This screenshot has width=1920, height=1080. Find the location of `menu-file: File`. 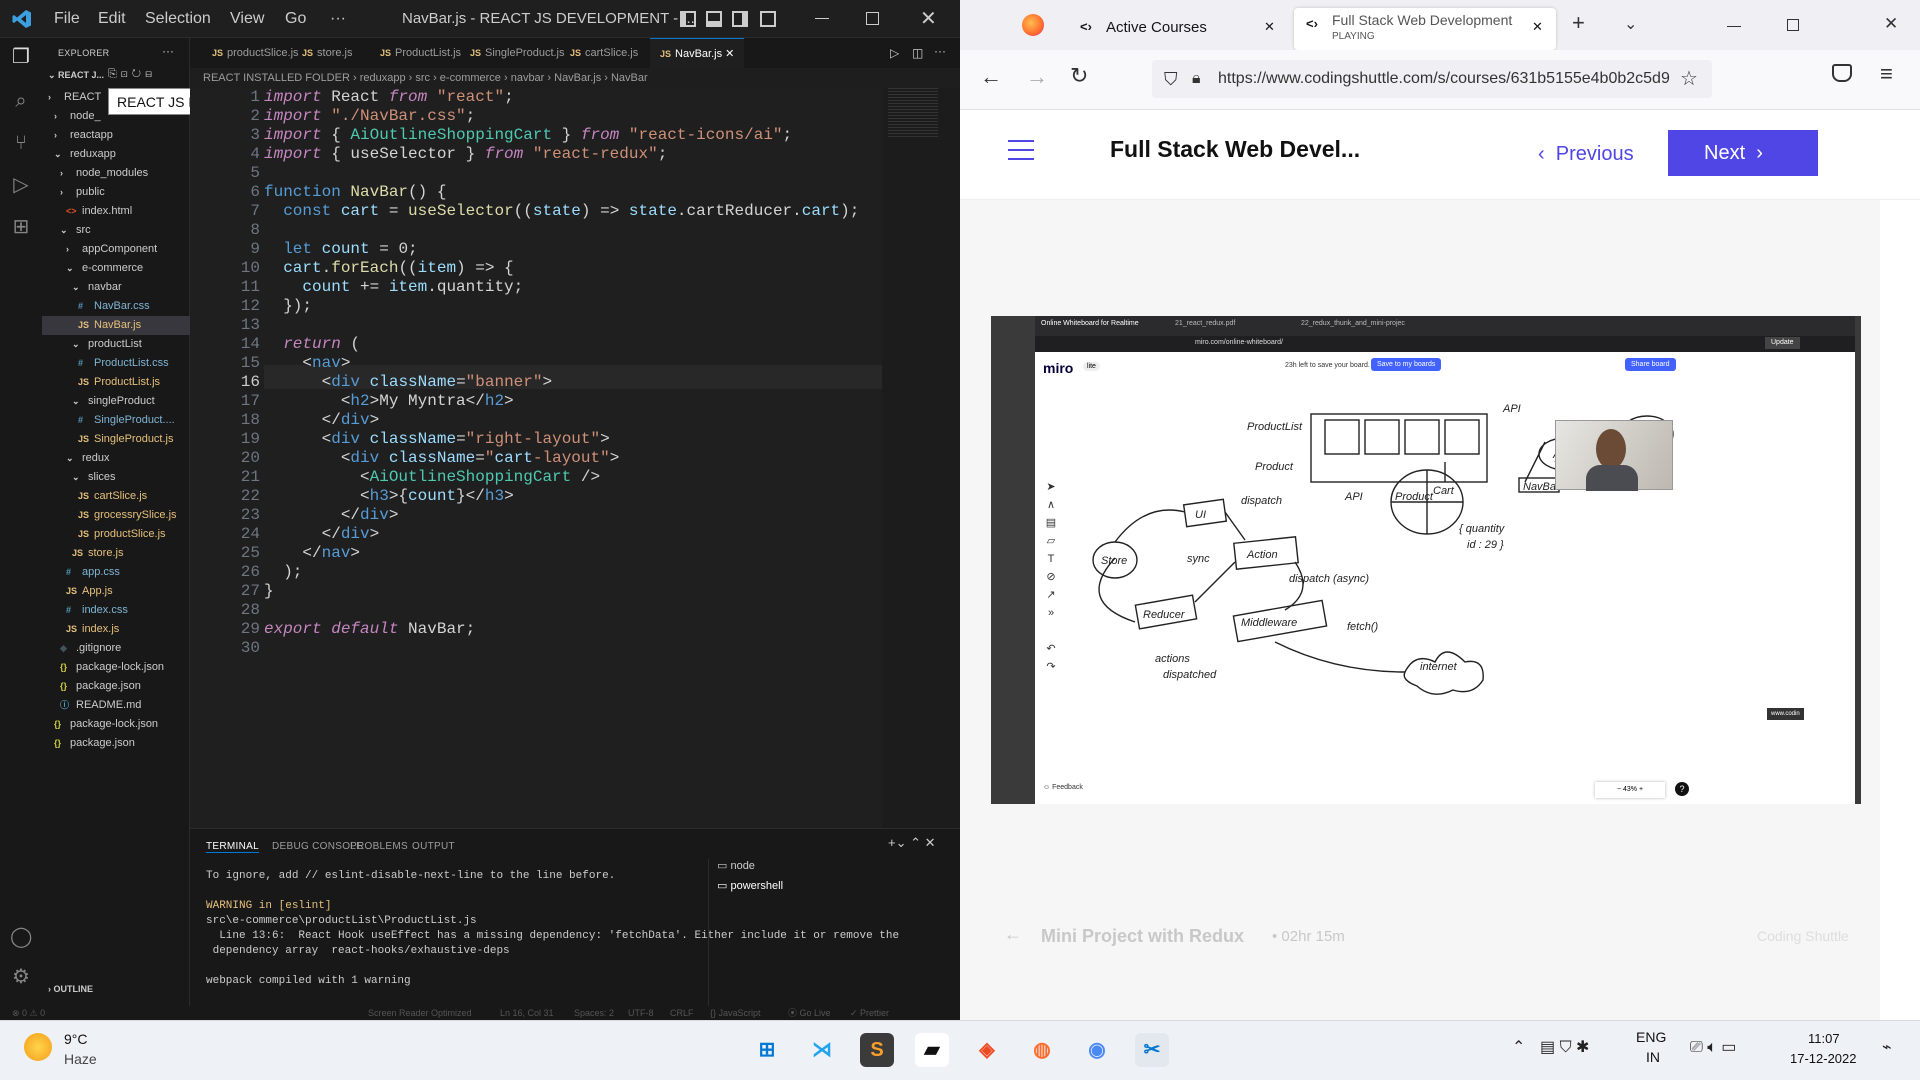

menu-file: File is located at coordinates (67, 19).